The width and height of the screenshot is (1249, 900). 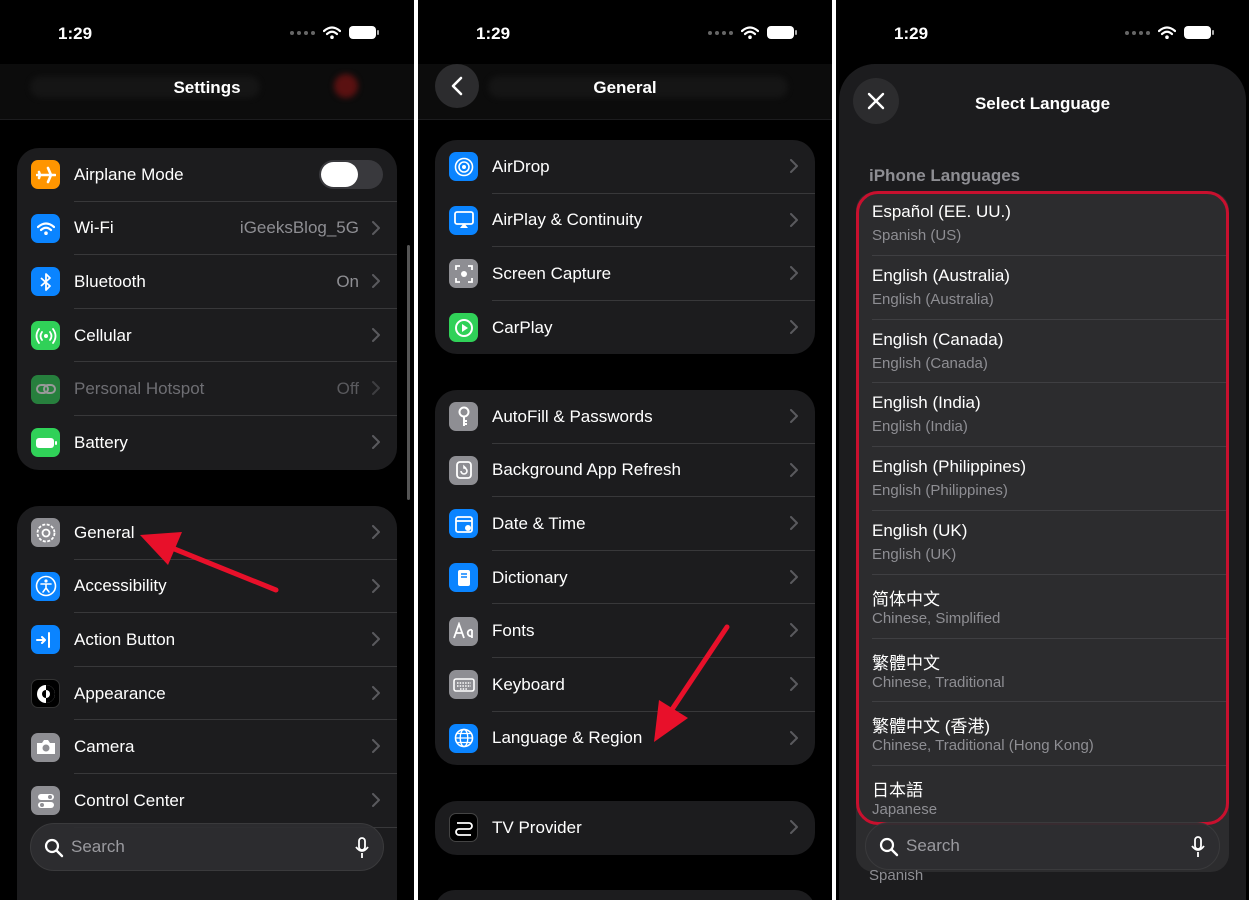 What do you see at coordinates (463, 524) in the screenshot?
I see `calendar-icon` at bounding box center [463, 524].